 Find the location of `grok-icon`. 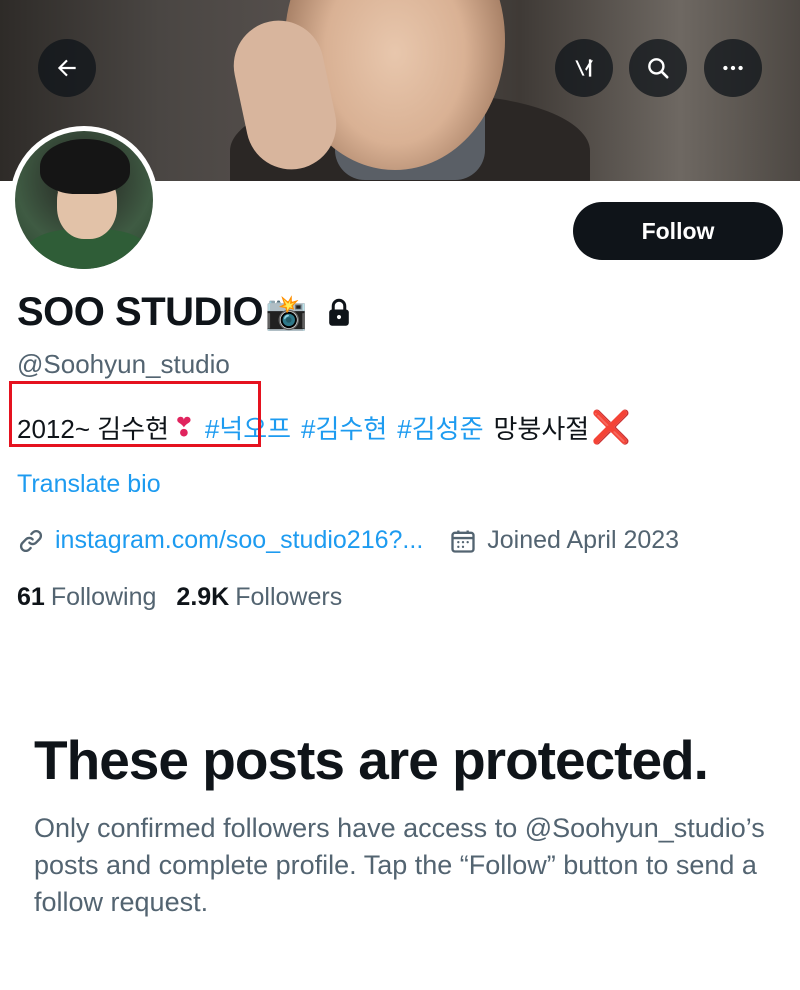

grok-icon is located at coordinates (584, 68).